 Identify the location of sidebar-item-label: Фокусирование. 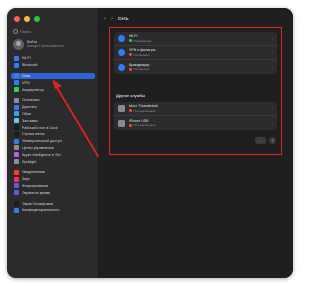
(35, 185).